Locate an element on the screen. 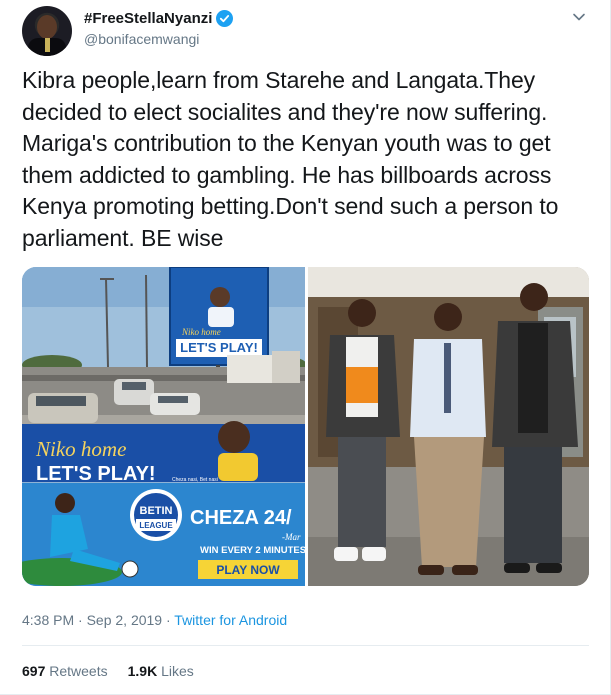 This screenshot has width=611, height=695. likes-label: Likes is located at coordinates (177, 671).